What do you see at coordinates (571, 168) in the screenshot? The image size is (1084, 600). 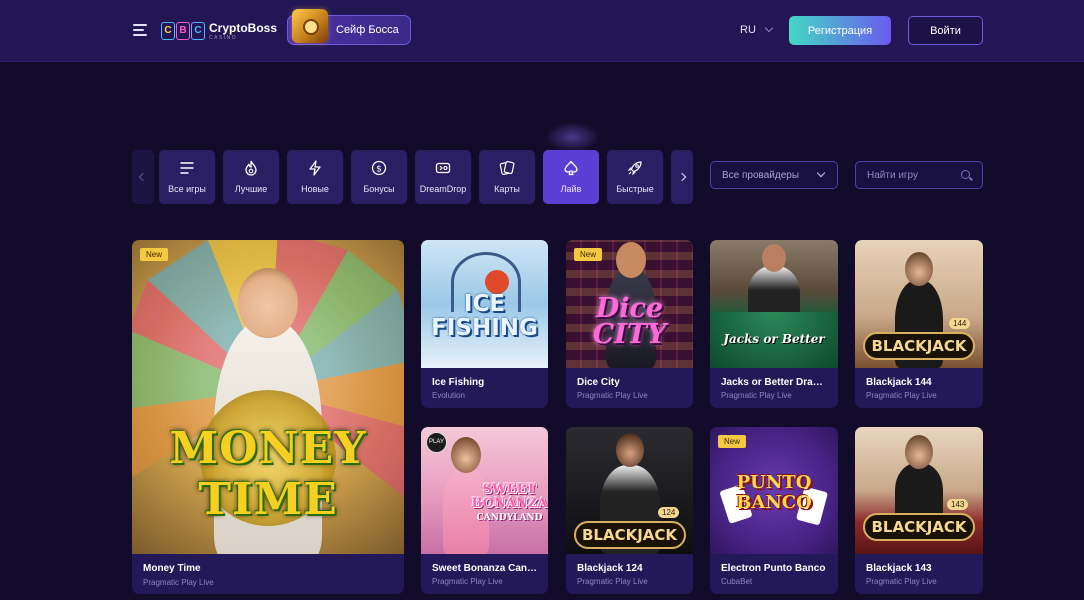 I see `spade-icon` at bounding box center [571, 168].